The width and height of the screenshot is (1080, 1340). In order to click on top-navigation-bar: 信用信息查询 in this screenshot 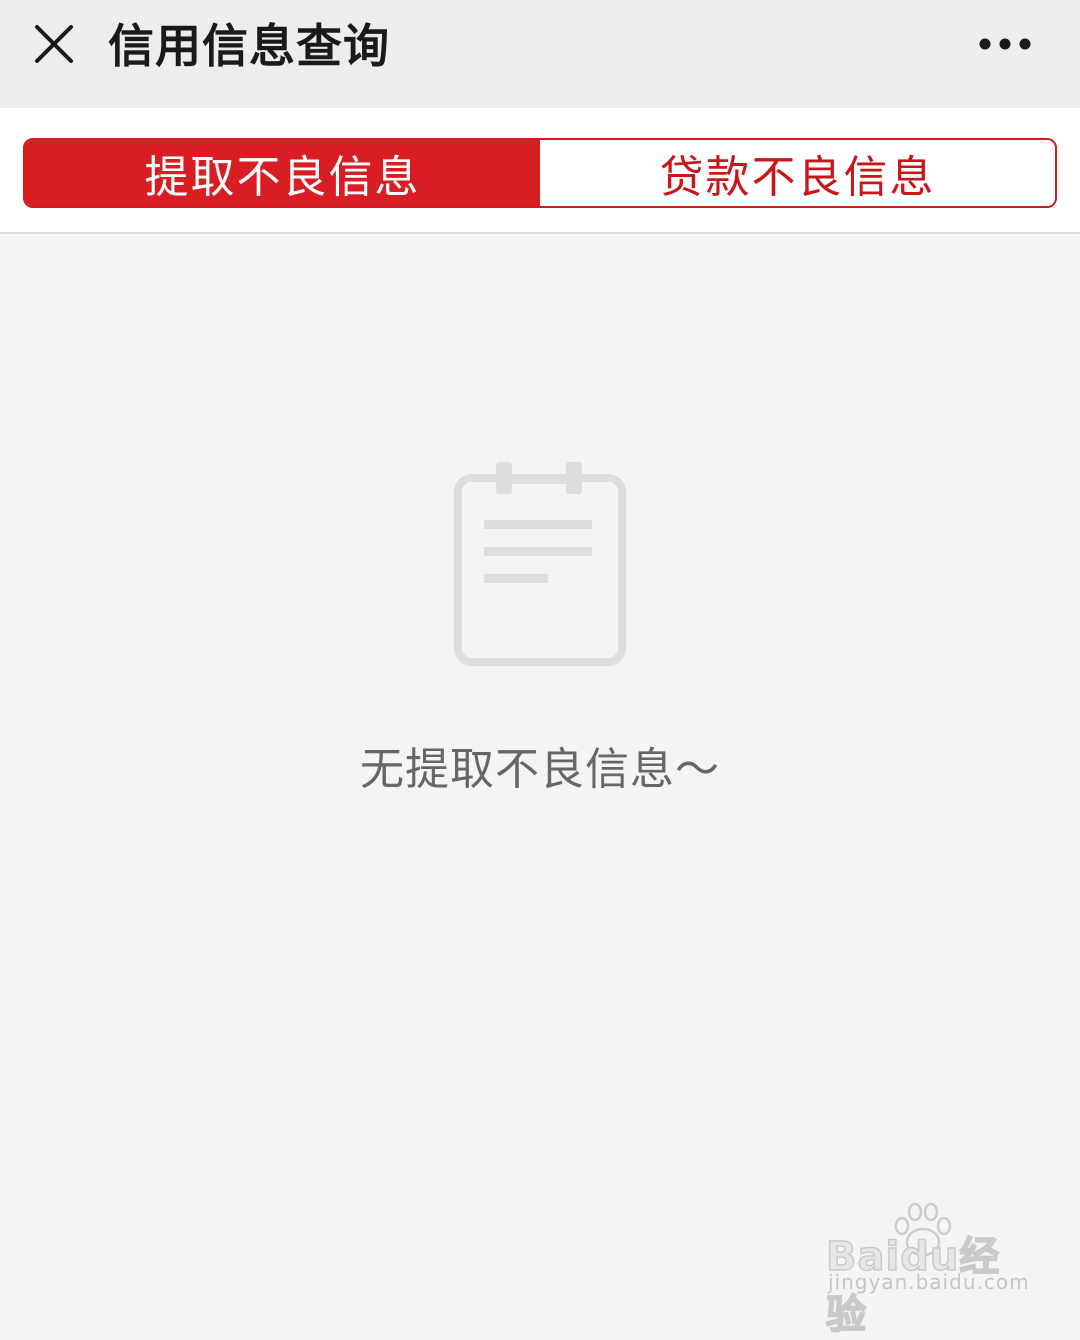, I will do `click(540, 54)`.